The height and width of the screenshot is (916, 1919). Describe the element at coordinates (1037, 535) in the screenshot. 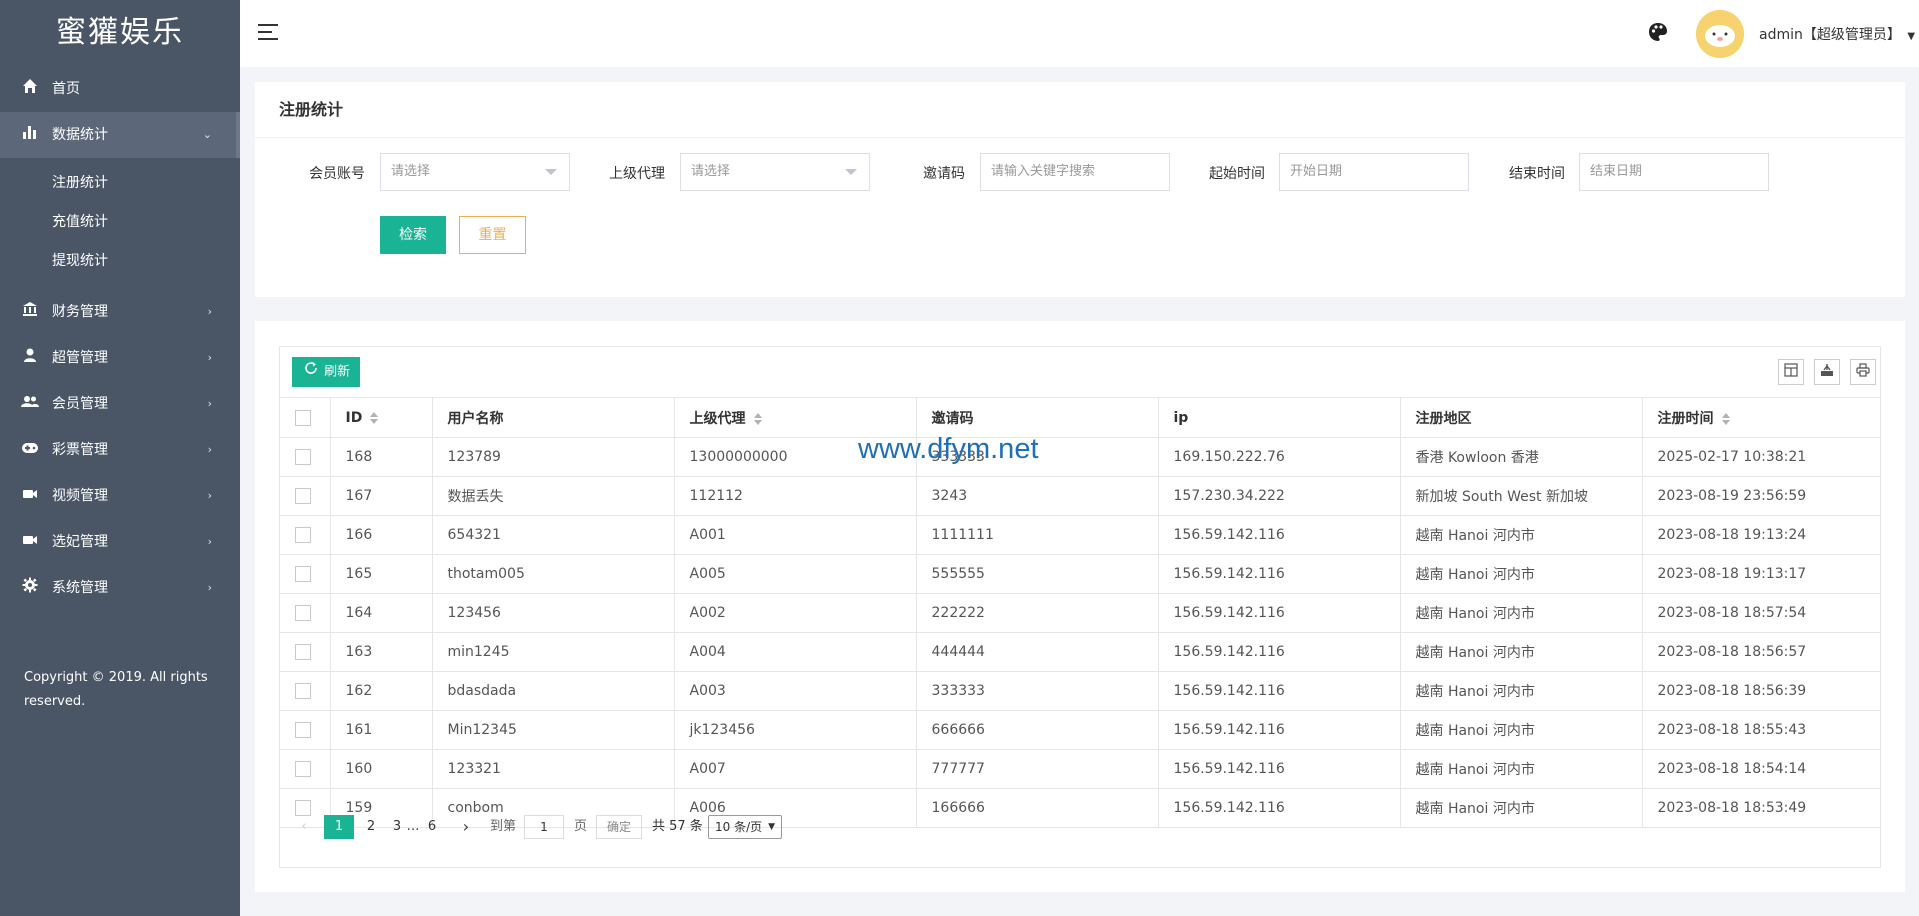

I see `cell-invite-code: 1111111` at that location.